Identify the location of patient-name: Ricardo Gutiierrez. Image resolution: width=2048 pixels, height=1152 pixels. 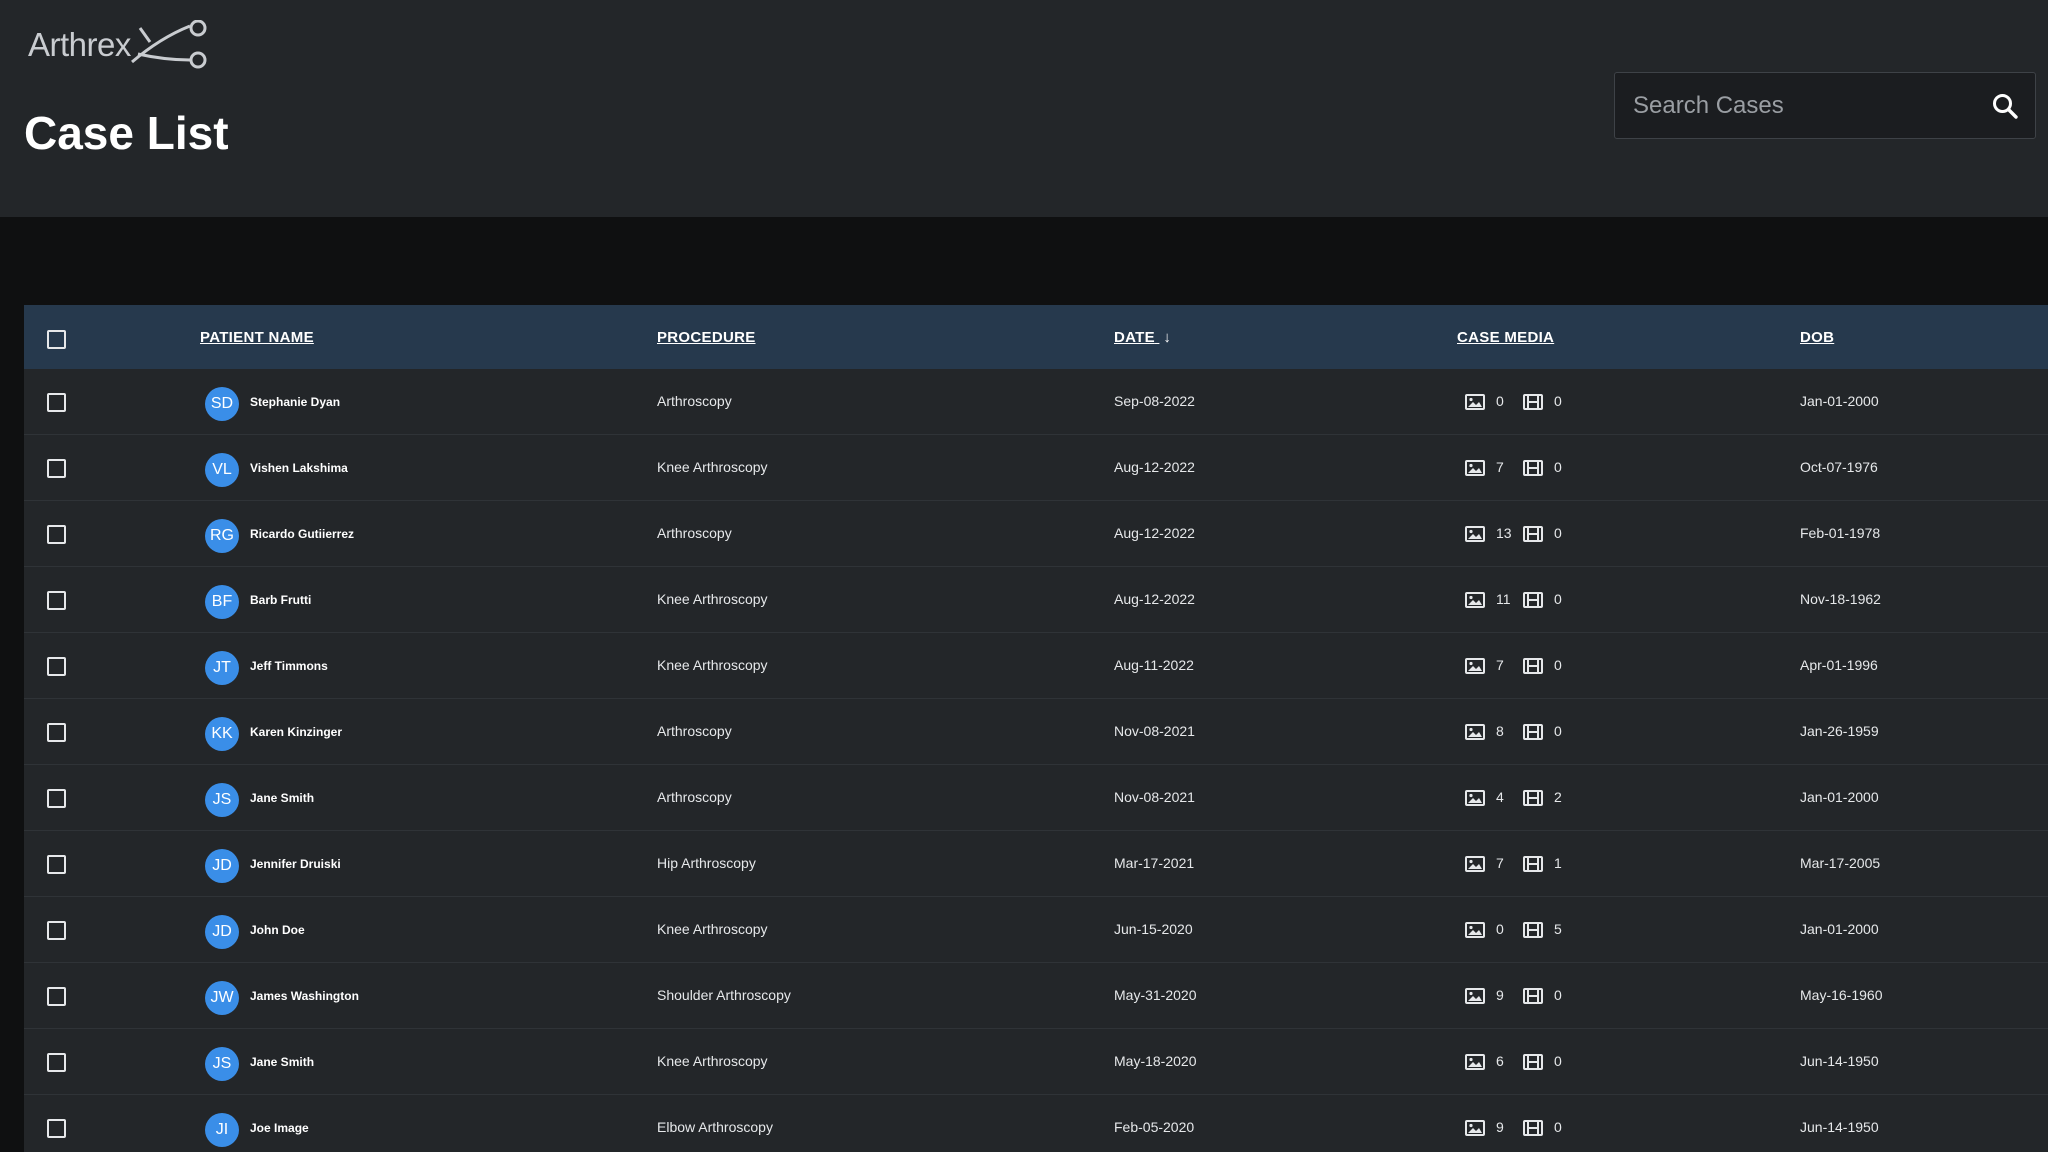
(302, 534).